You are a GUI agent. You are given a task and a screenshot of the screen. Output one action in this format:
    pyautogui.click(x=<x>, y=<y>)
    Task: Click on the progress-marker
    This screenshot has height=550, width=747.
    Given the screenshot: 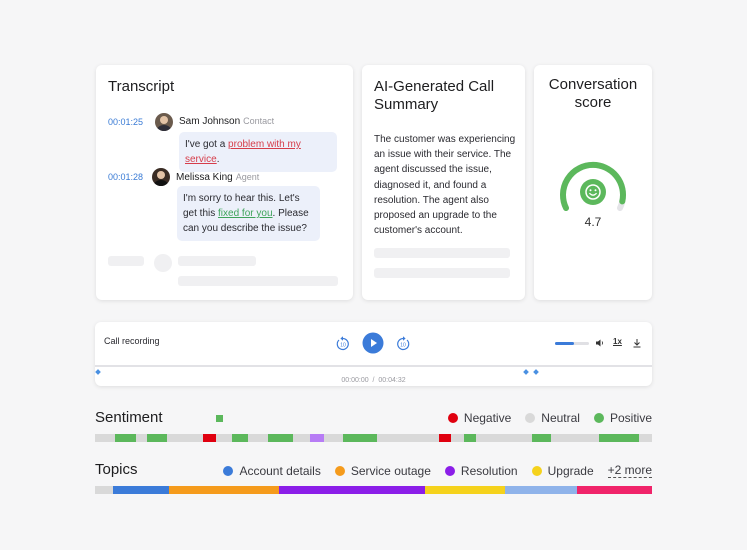 What is the action you would take?
    pyautogui.click(x=98, y=372)
    